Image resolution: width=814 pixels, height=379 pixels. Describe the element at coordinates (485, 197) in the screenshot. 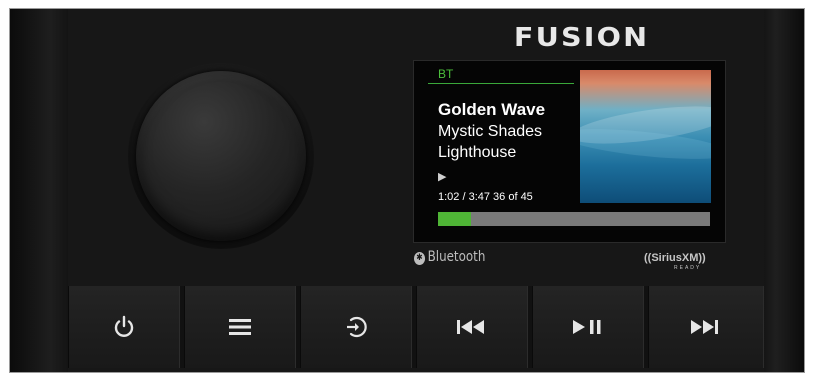

I see `time-and-track-count: 1:02 / 3:47 36 of 45` at that location.